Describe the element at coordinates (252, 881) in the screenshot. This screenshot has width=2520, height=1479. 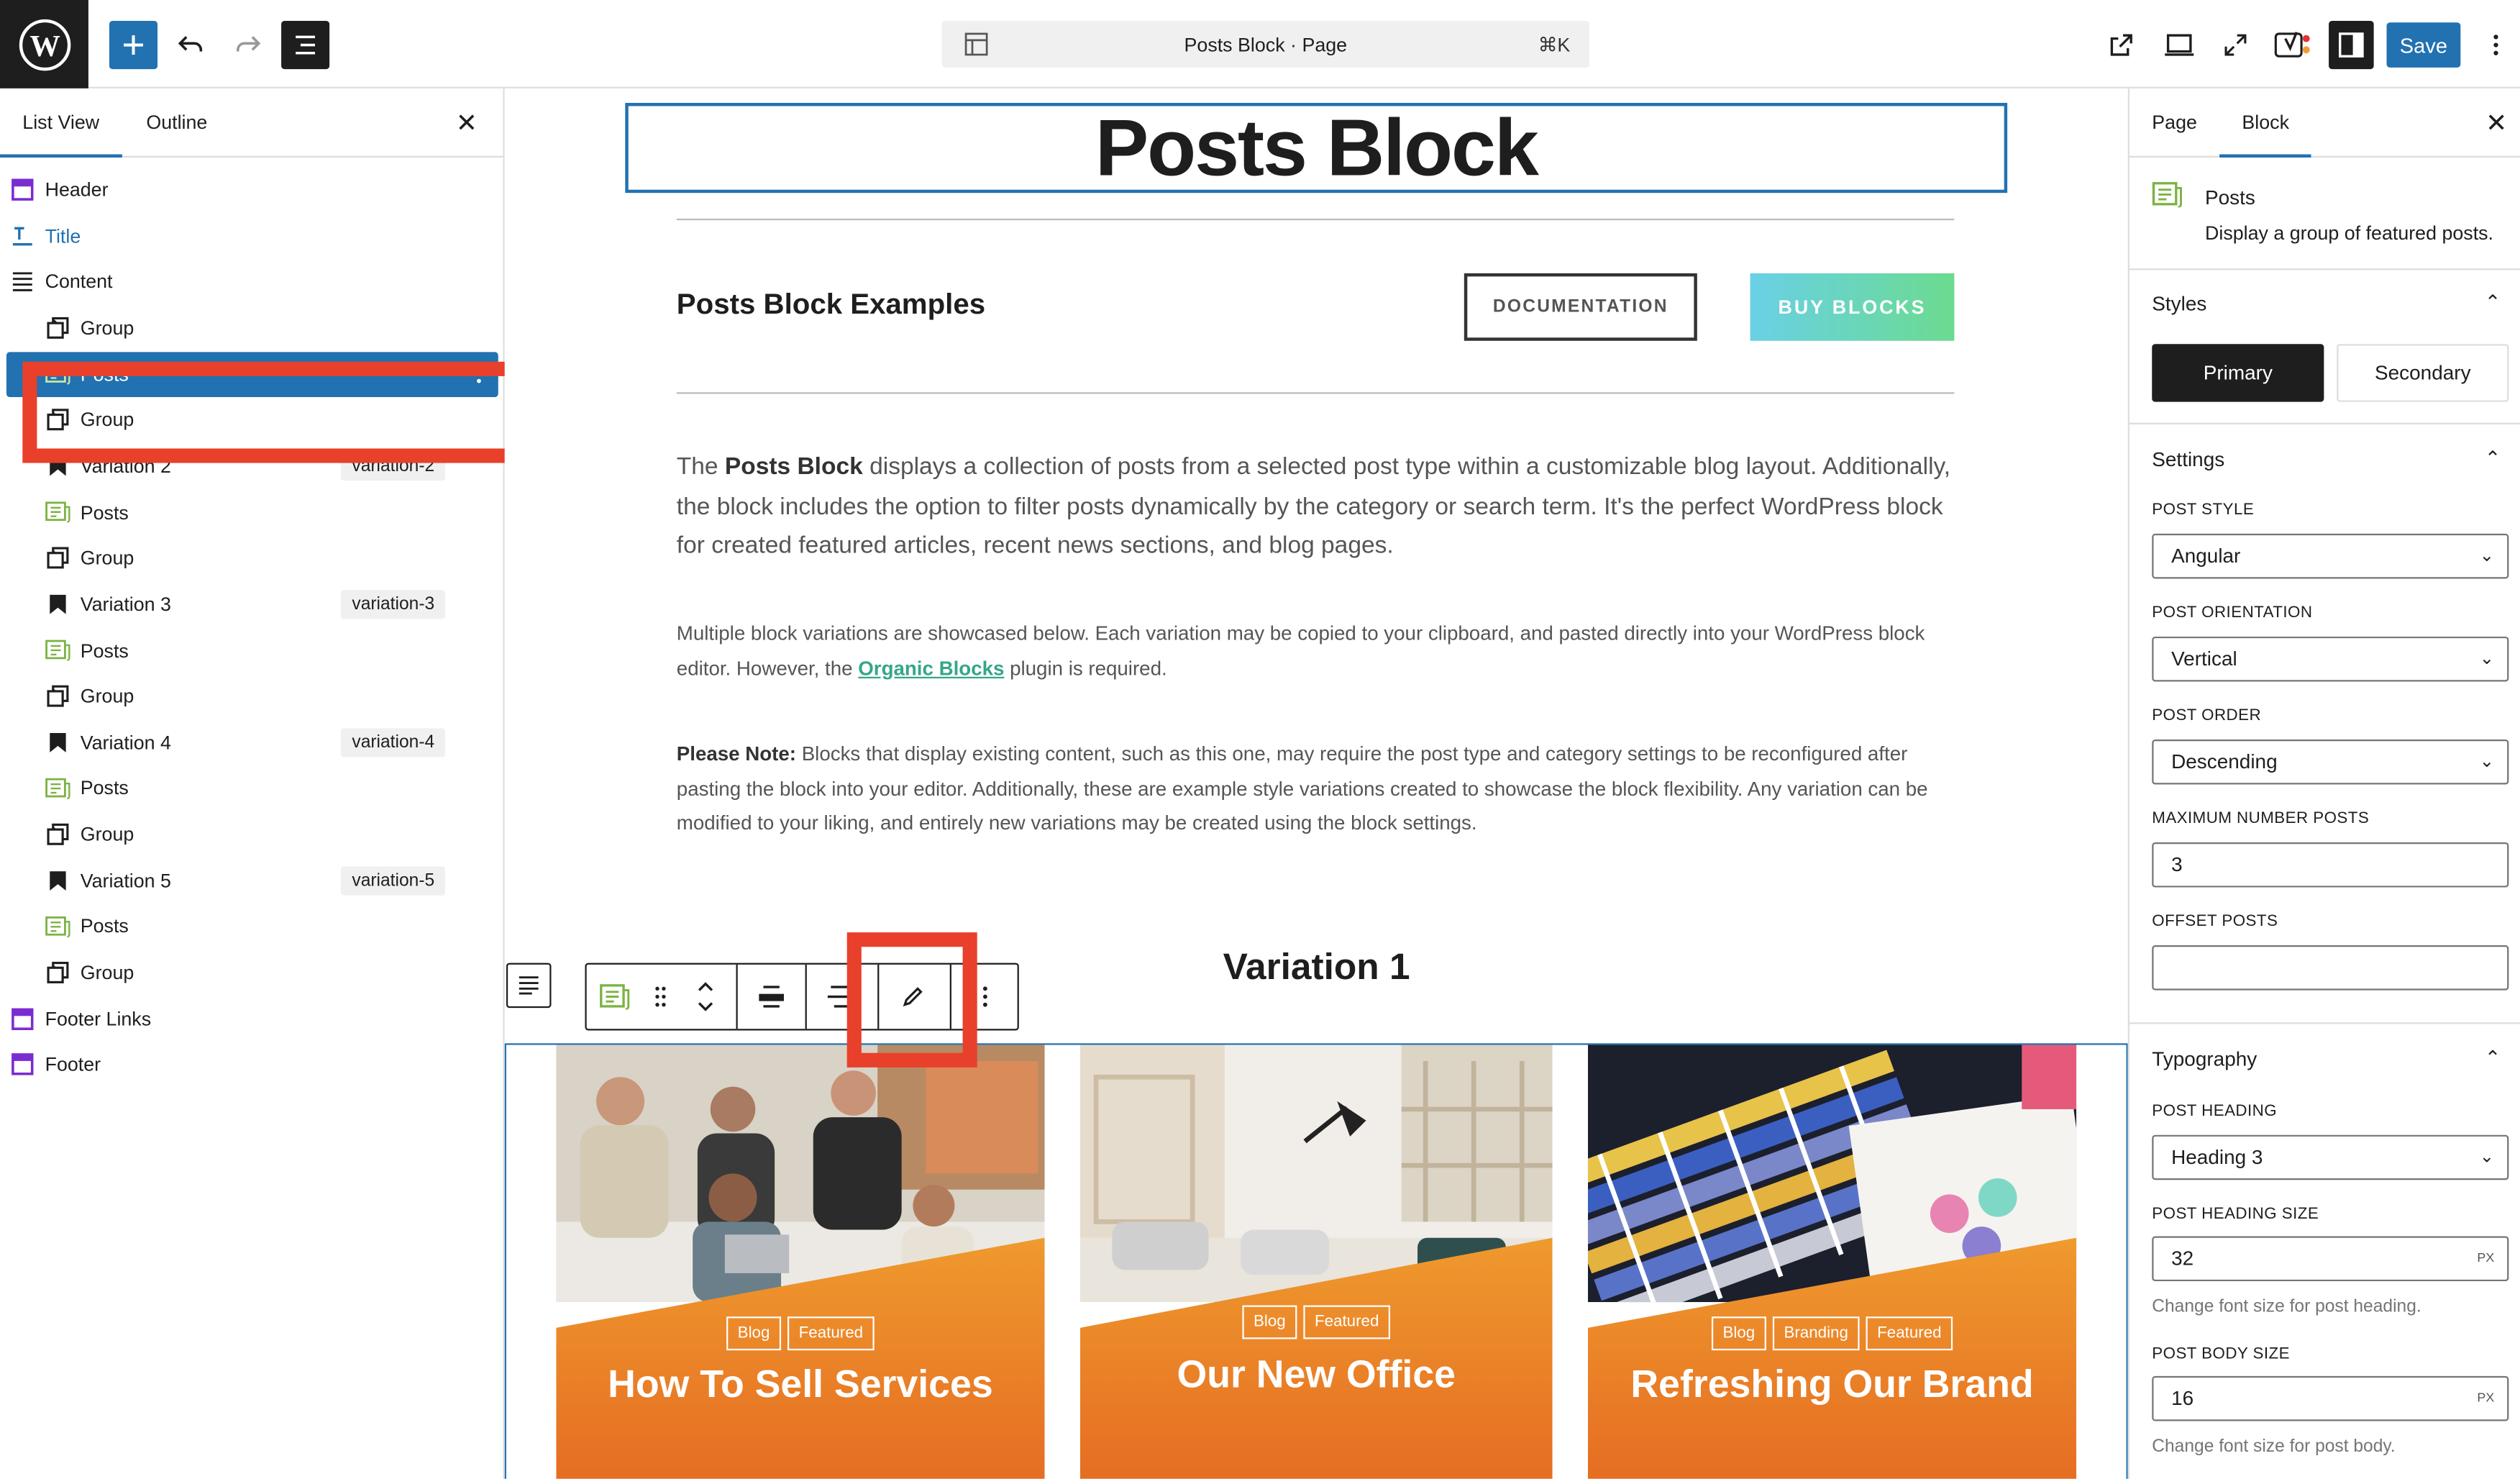
I see `tree-item-variation-5: Variation 5 variation-5` at that location.